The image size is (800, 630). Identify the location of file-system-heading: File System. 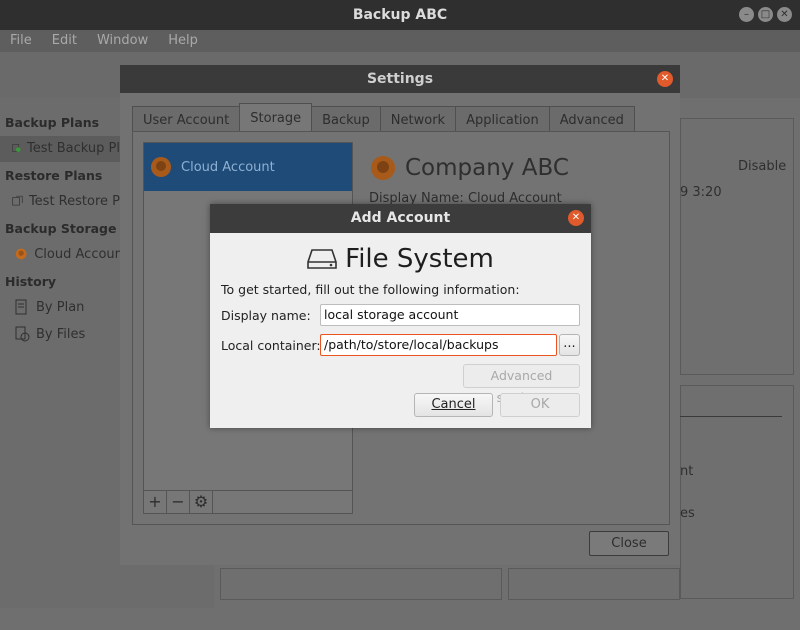
(400, 259).